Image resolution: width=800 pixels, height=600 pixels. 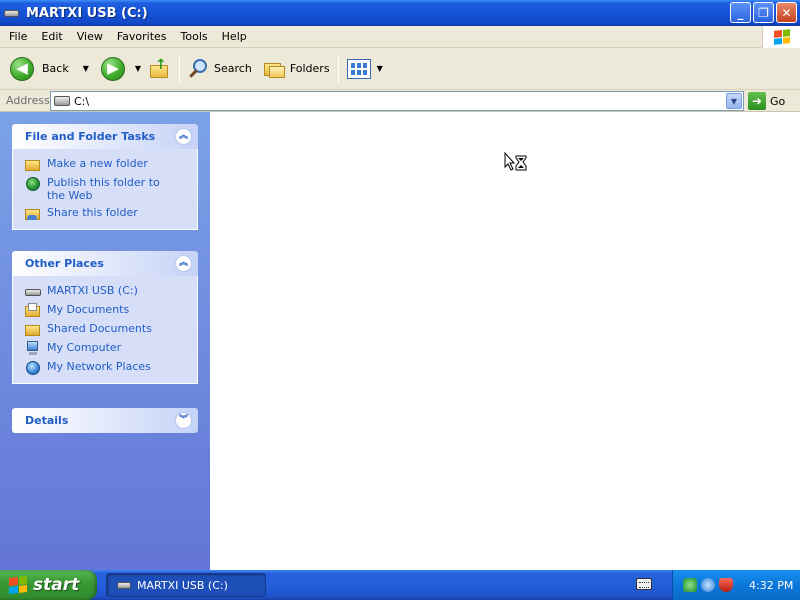 What do you see at coordinates (400, 37) in the screenshot?
I see `menu-bar: File Edit View Favorites Tools Help` at bounding box center [400, 37].